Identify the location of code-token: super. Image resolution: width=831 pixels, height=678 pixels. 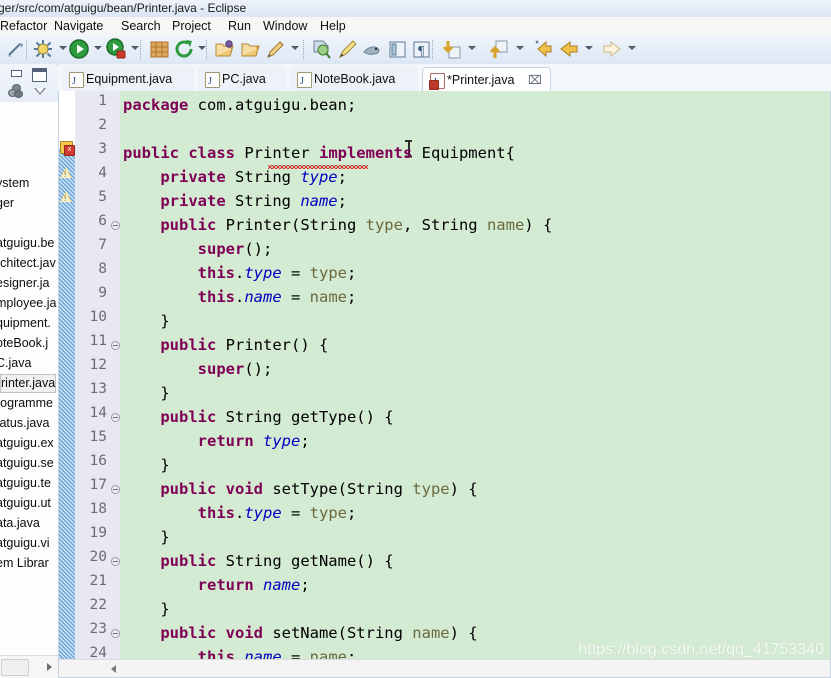
(221, 249).